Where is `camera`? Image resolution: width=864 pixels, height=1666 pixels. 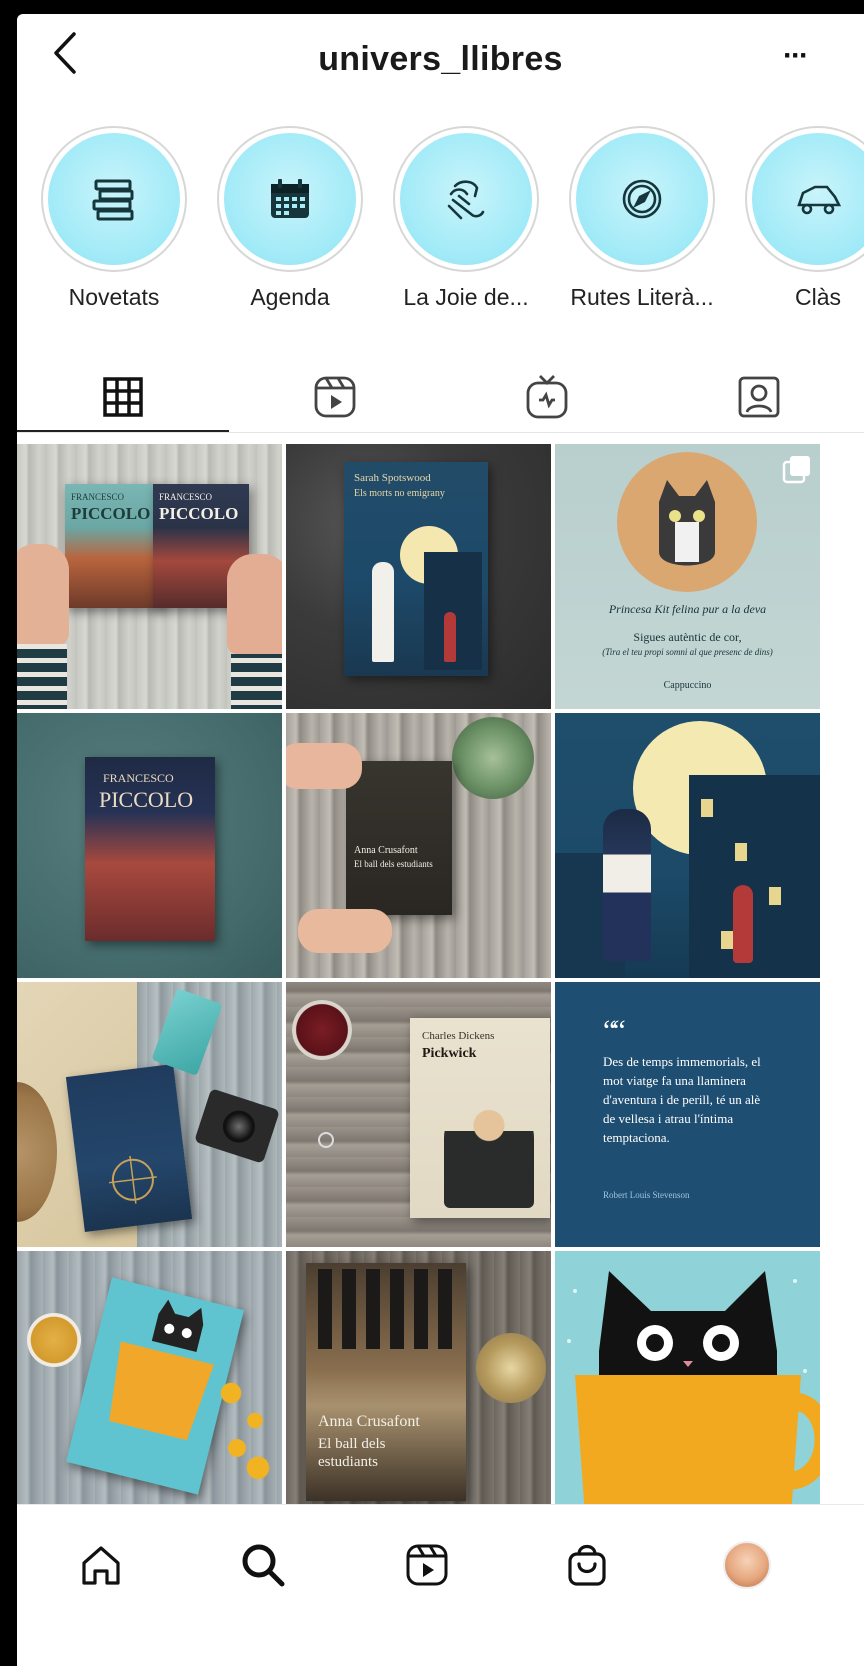 camera is located at coordinates (237, 1126).